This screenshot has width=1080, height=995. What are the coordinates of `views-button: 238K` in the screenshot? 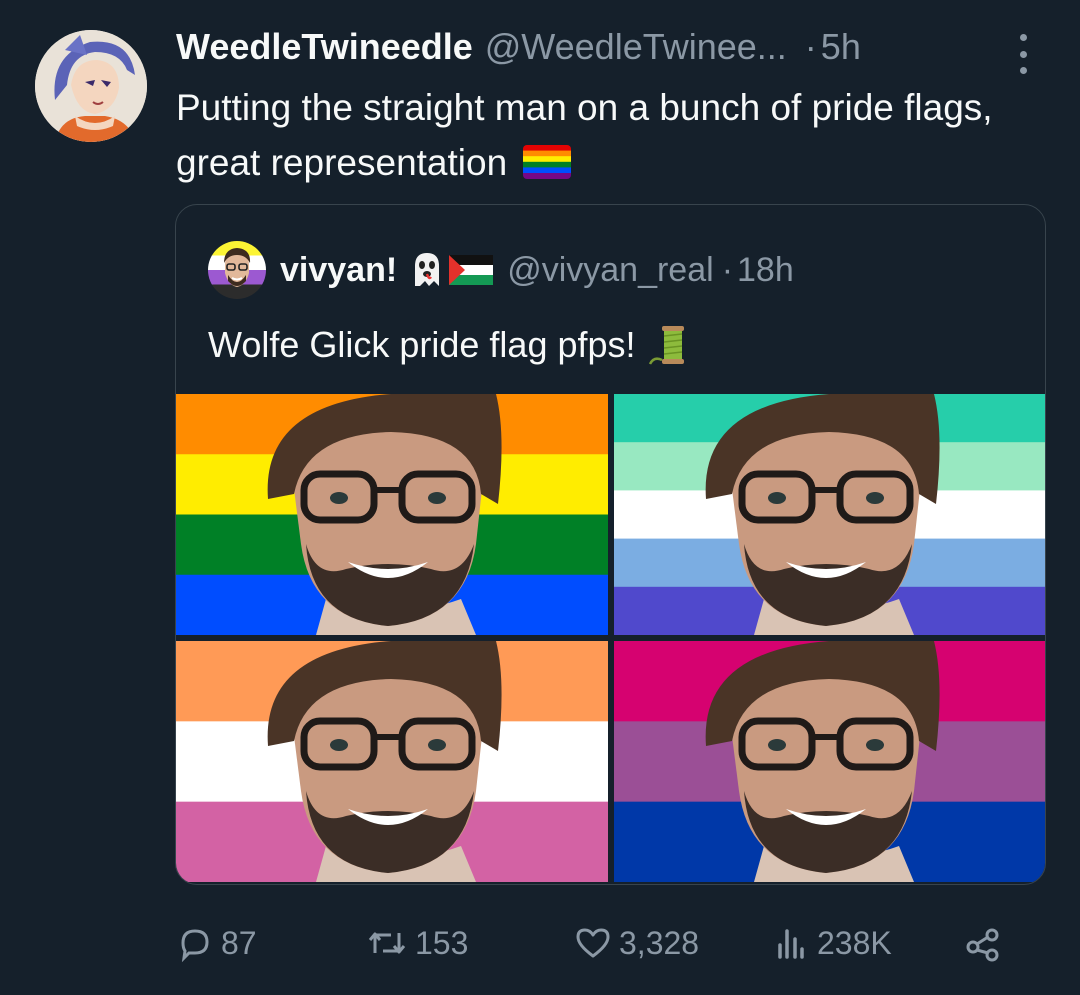 It's located at (831, 943).